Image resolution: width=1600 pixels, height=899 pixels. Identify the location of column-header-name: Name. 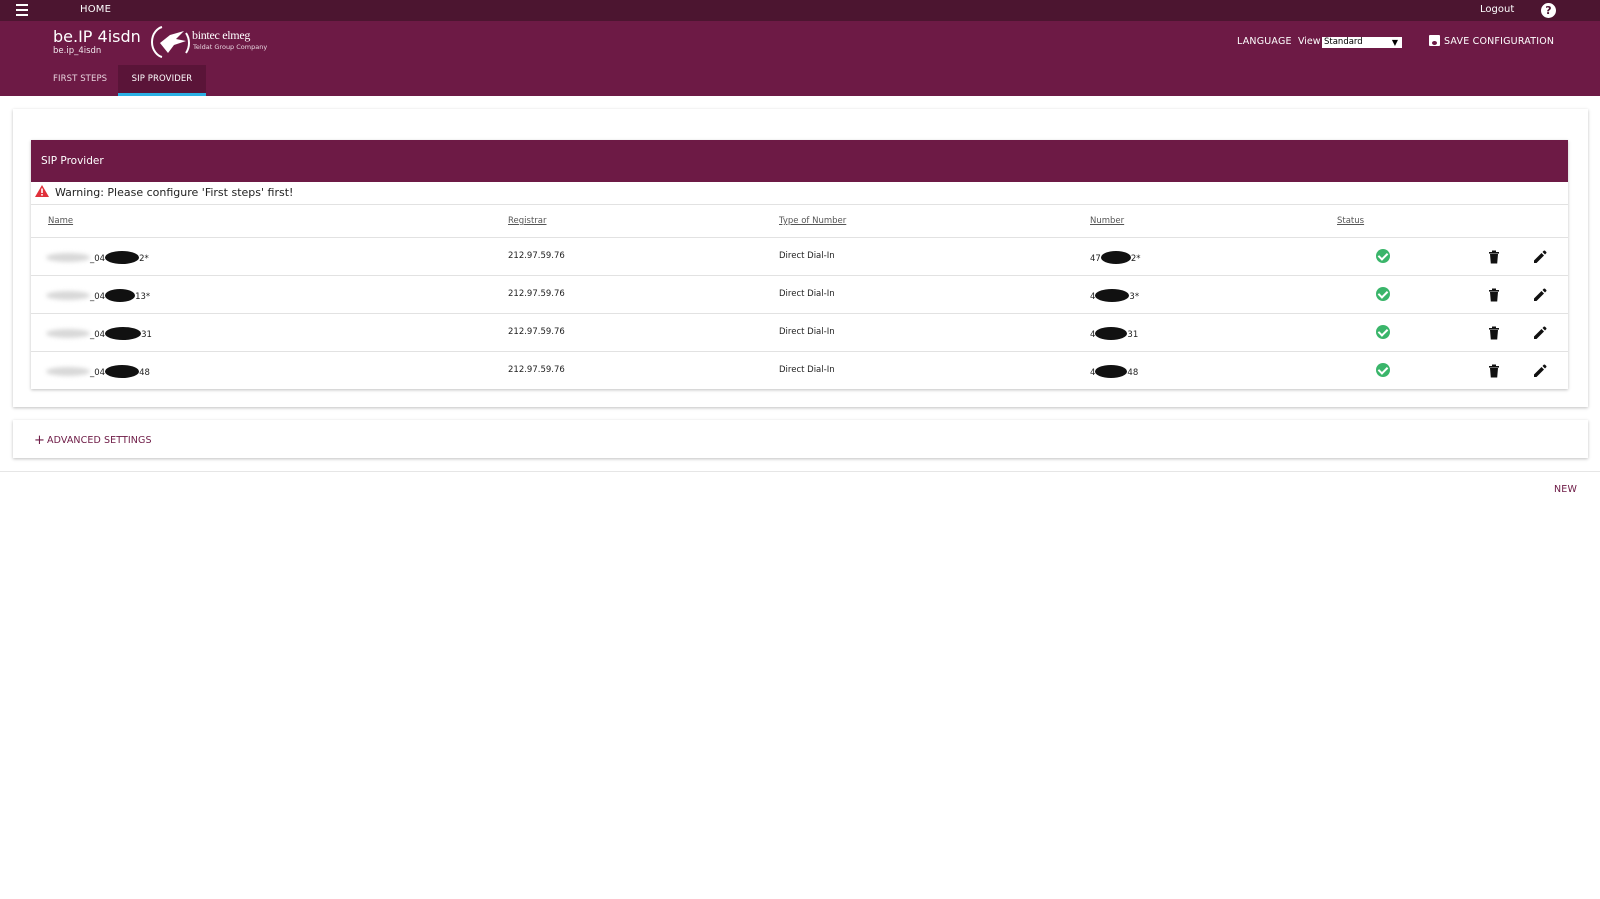
(60, 221).